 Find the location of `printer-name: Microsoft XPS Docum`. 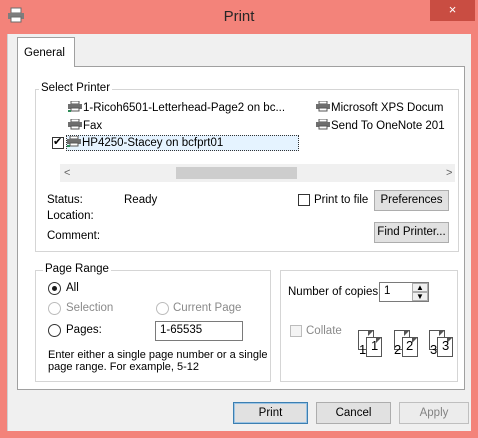

printer-name: Microsoft XPS Docum is located at coordinates (387, 108).